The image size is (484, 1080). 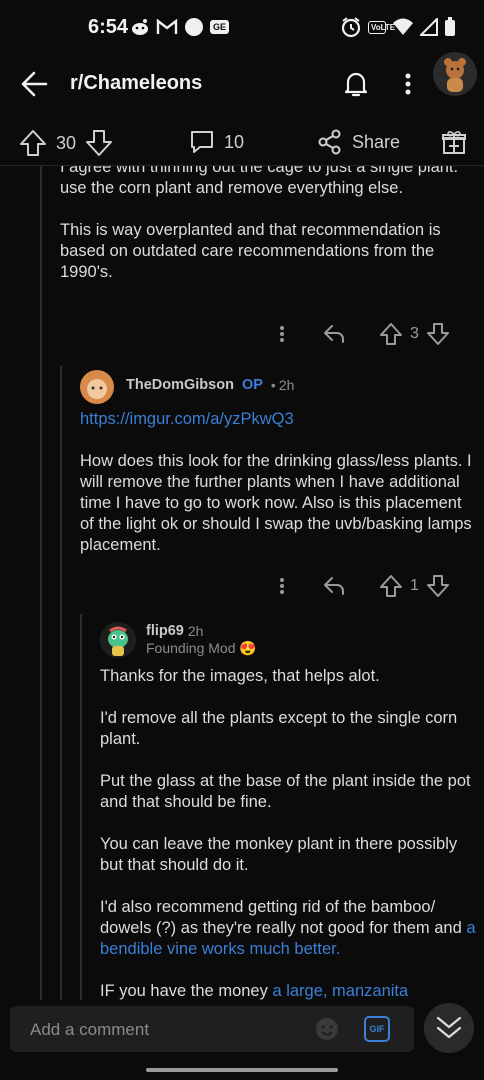 I want to click on gif-button: GIF, so click(x=377, y=1029).